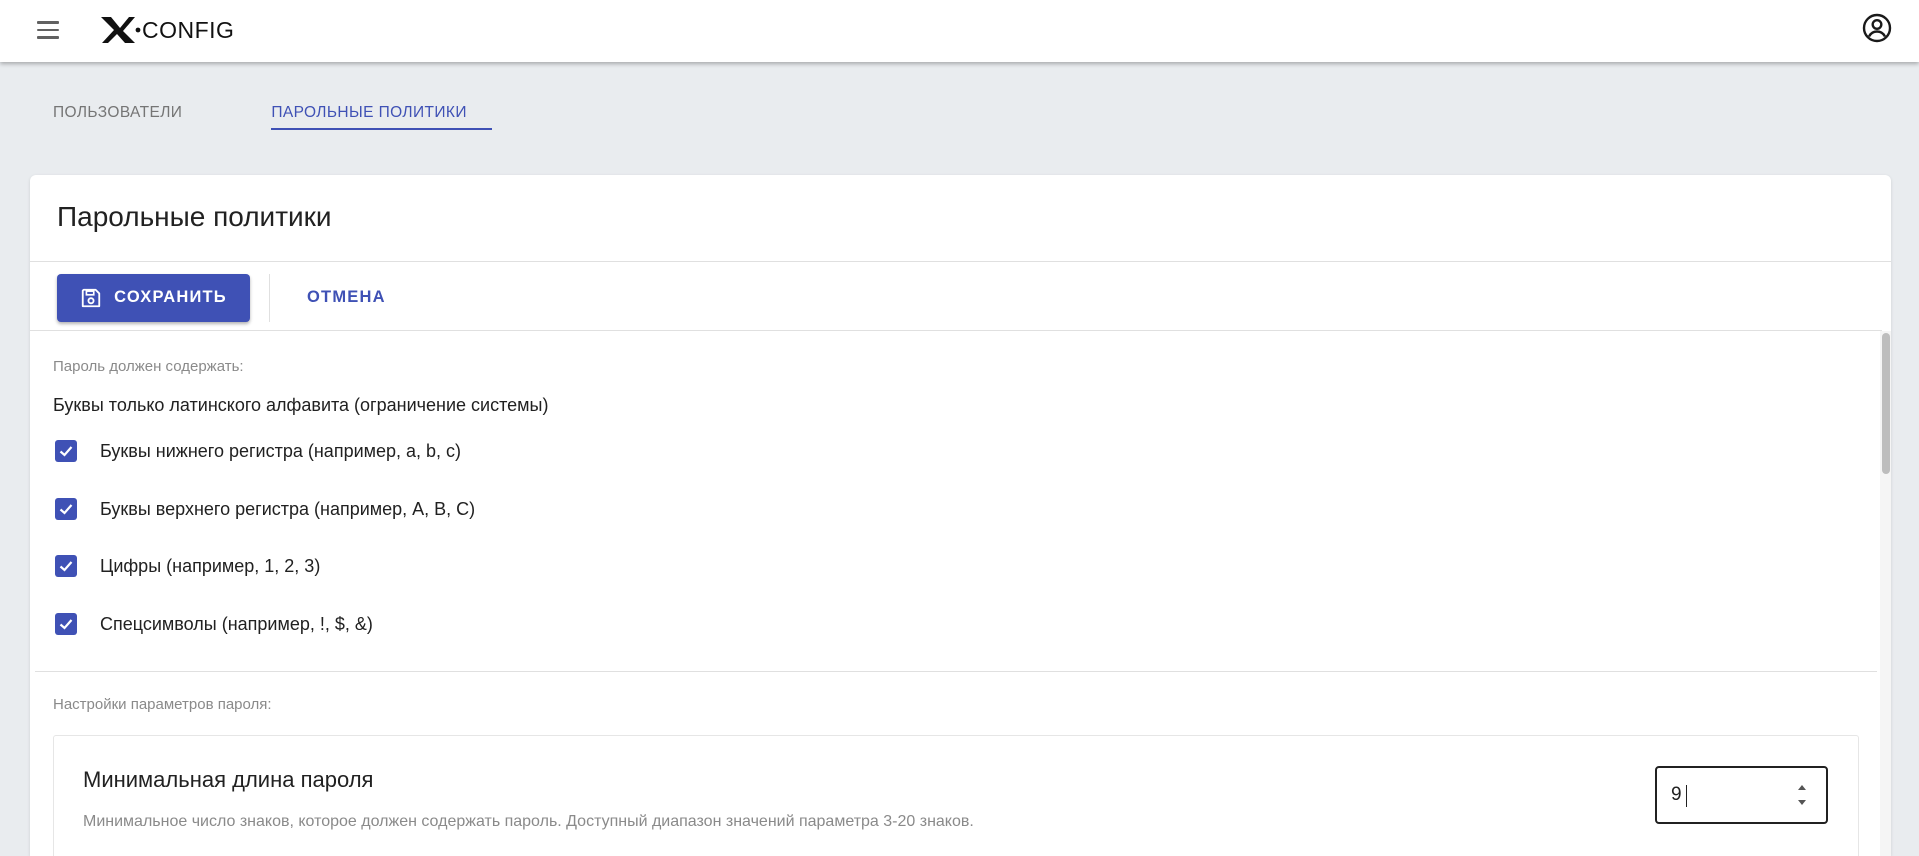 This screenshot has height=856, width=1919. Describe the element at coordinates (369, 116) in the screenshot. I see `tab-password-policies: ПАРОЛЬНЫЕ ПОЛИТИКИ` at that location.